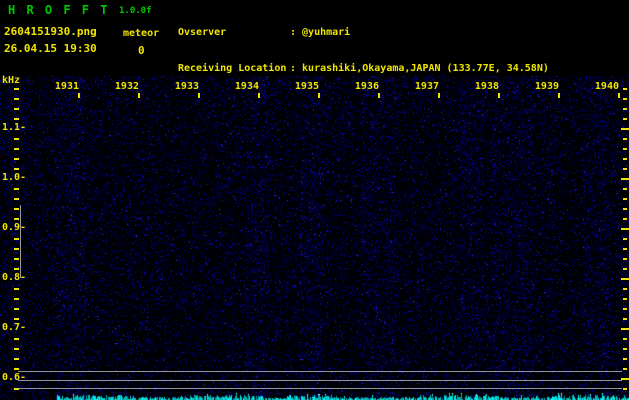  What do you see at coordinates (126, 86) in the screenshot?
I see `time-tick-label: 1932` at bounding box center [126, 86].